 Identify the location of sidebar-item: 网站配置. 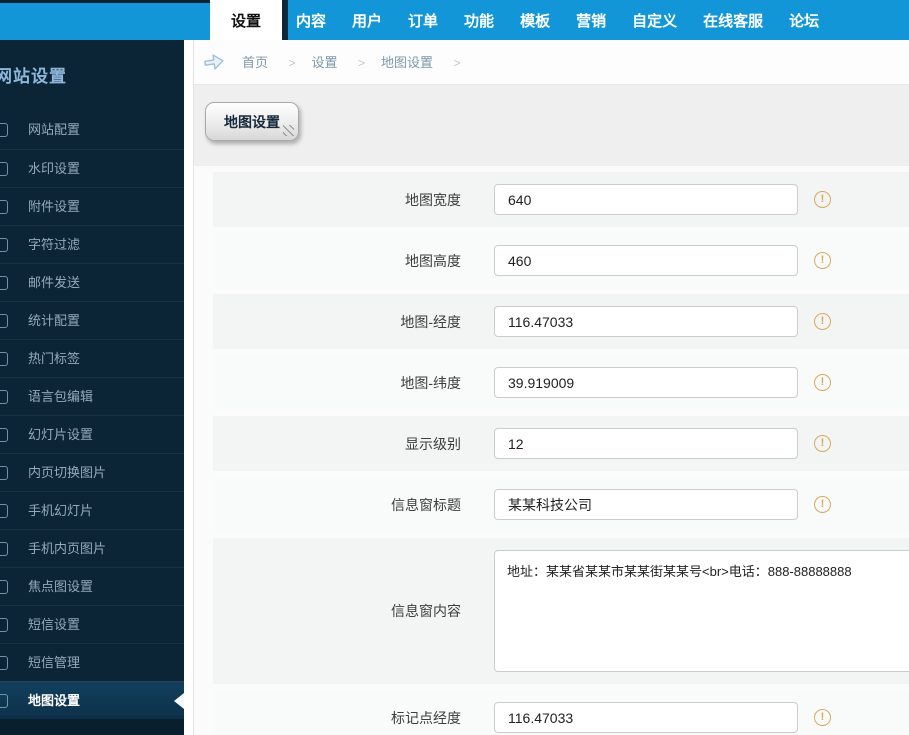
(92, 130).